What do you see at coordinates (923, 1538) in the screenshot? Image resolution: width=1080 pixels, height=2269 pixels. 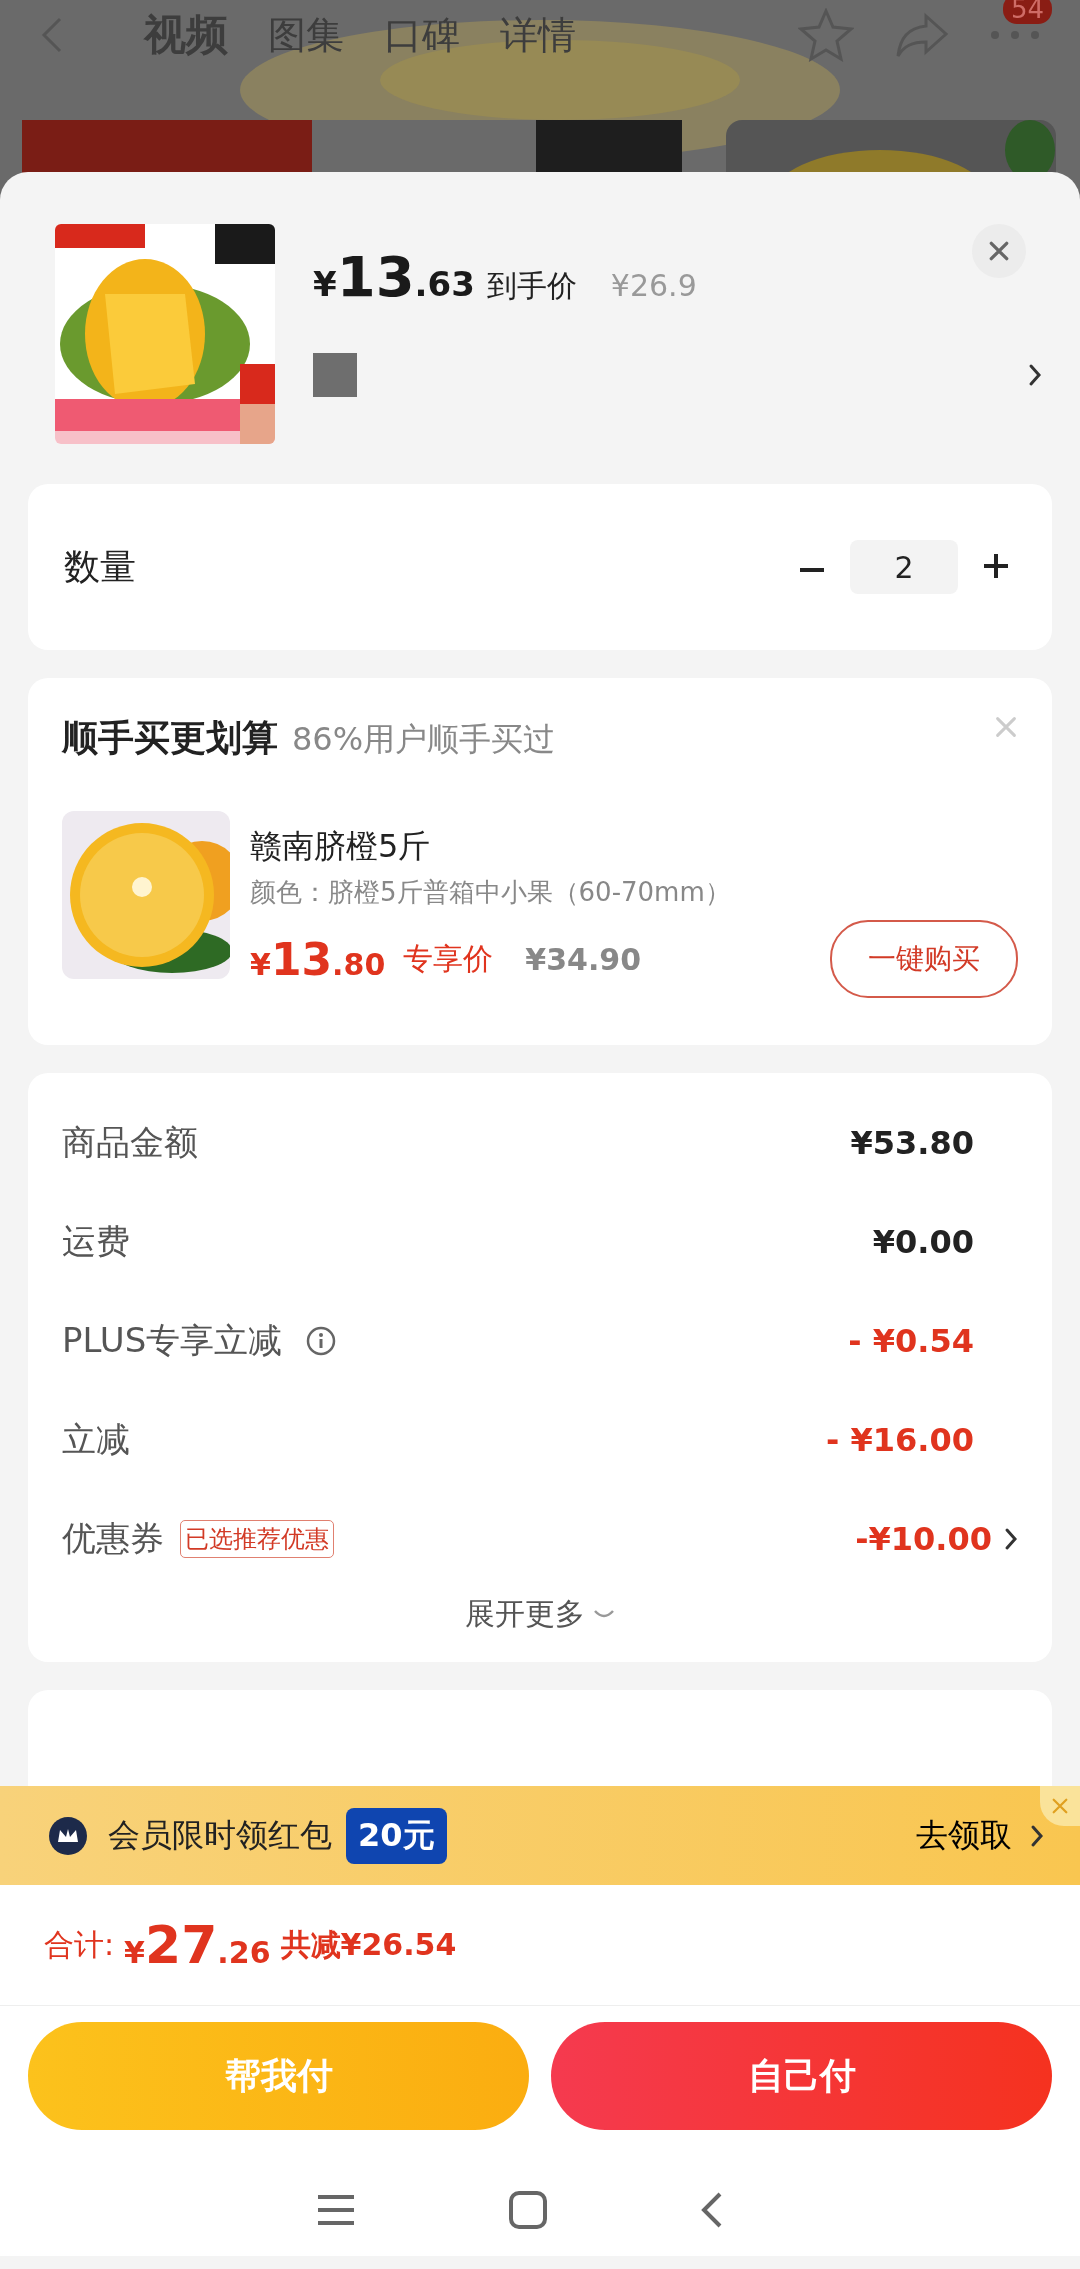 I see `summary-value: -¥10.00` at bounding box center [923, 1538].